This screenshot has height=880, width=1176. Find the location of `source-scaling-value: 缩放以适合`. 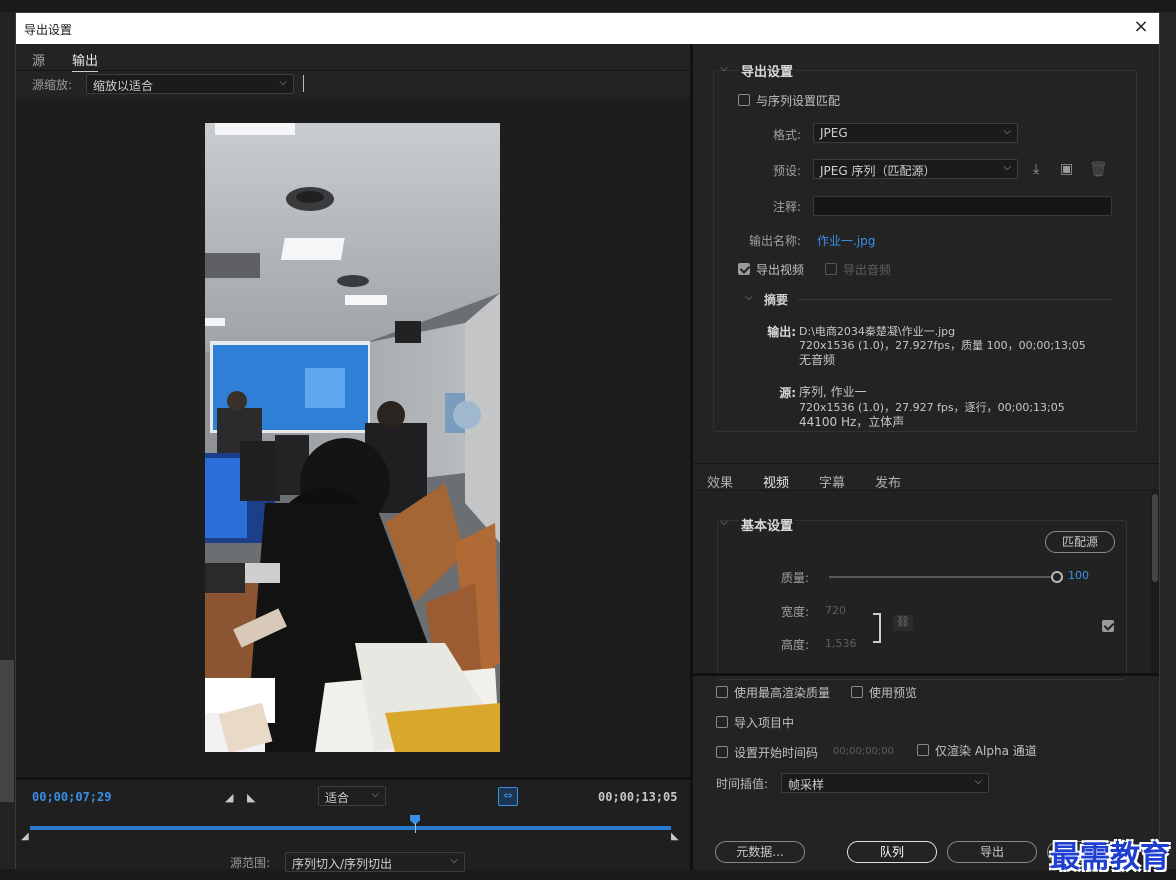

source-scaling-value: 缩放以适合 is located at coordinates (123, 86).